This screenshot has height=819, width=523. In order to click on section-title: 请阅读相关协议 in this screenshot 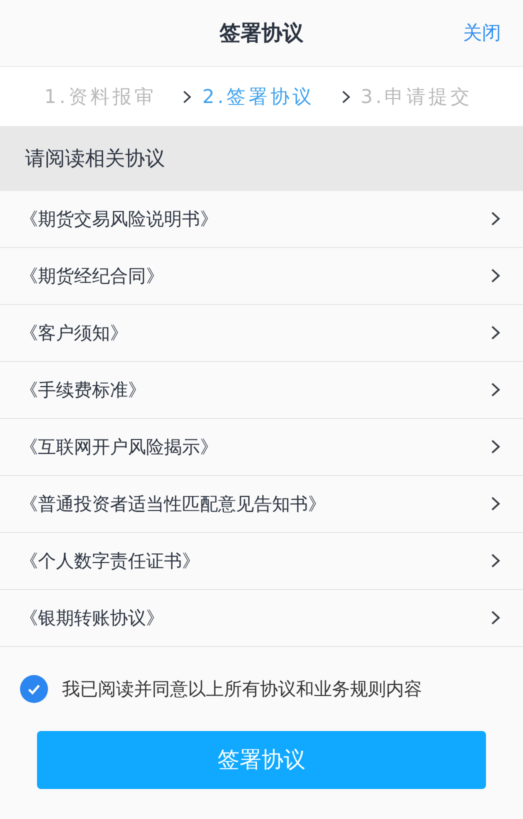, I will do `click(95, 158)`.